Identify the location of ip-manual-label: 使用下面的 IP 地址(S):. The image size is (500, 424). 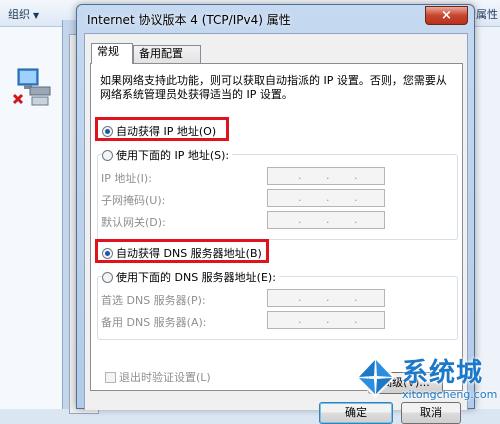
(173, 155).